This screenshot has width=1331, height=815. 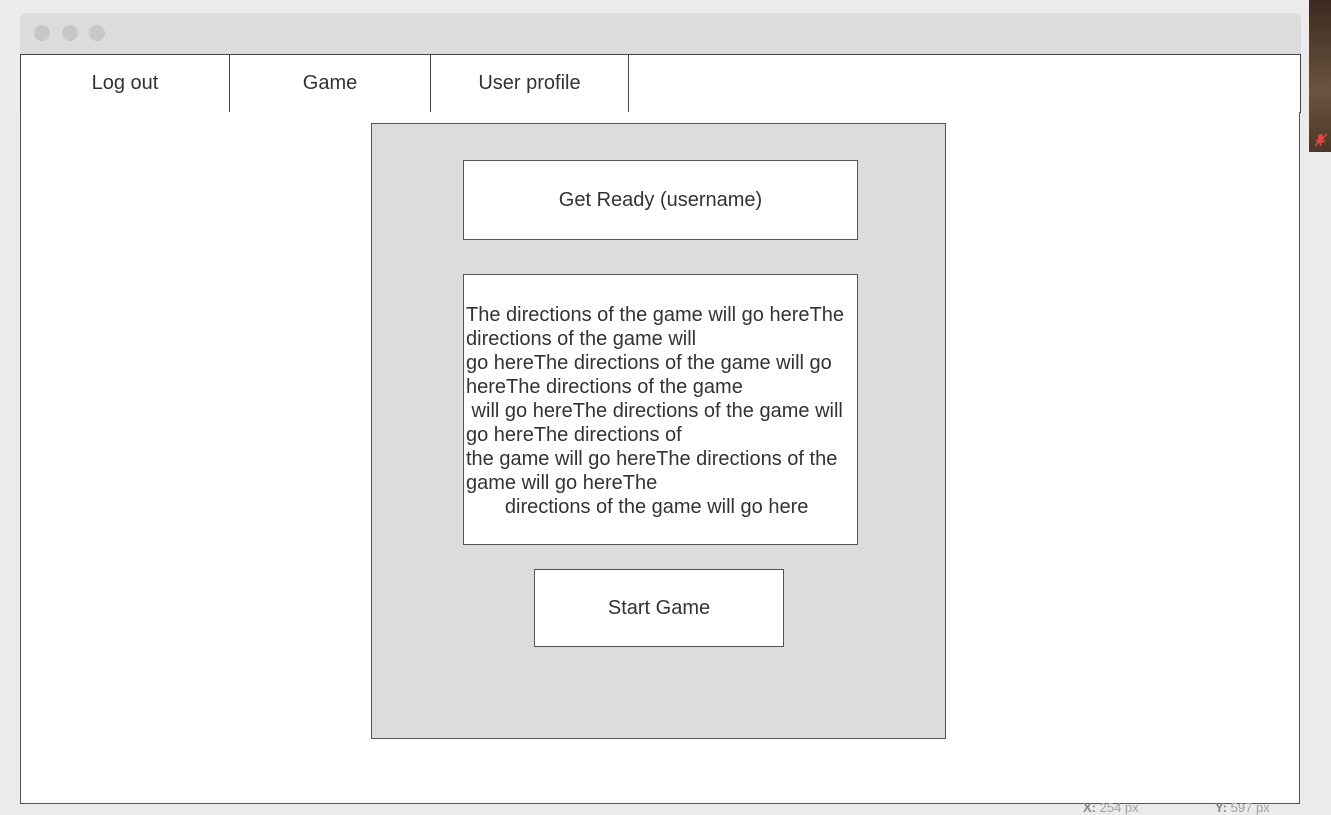 What do you see at coordinates (42, 33) in the screenshot?
I see `close-window-dot` at bounding box center [42, 33].